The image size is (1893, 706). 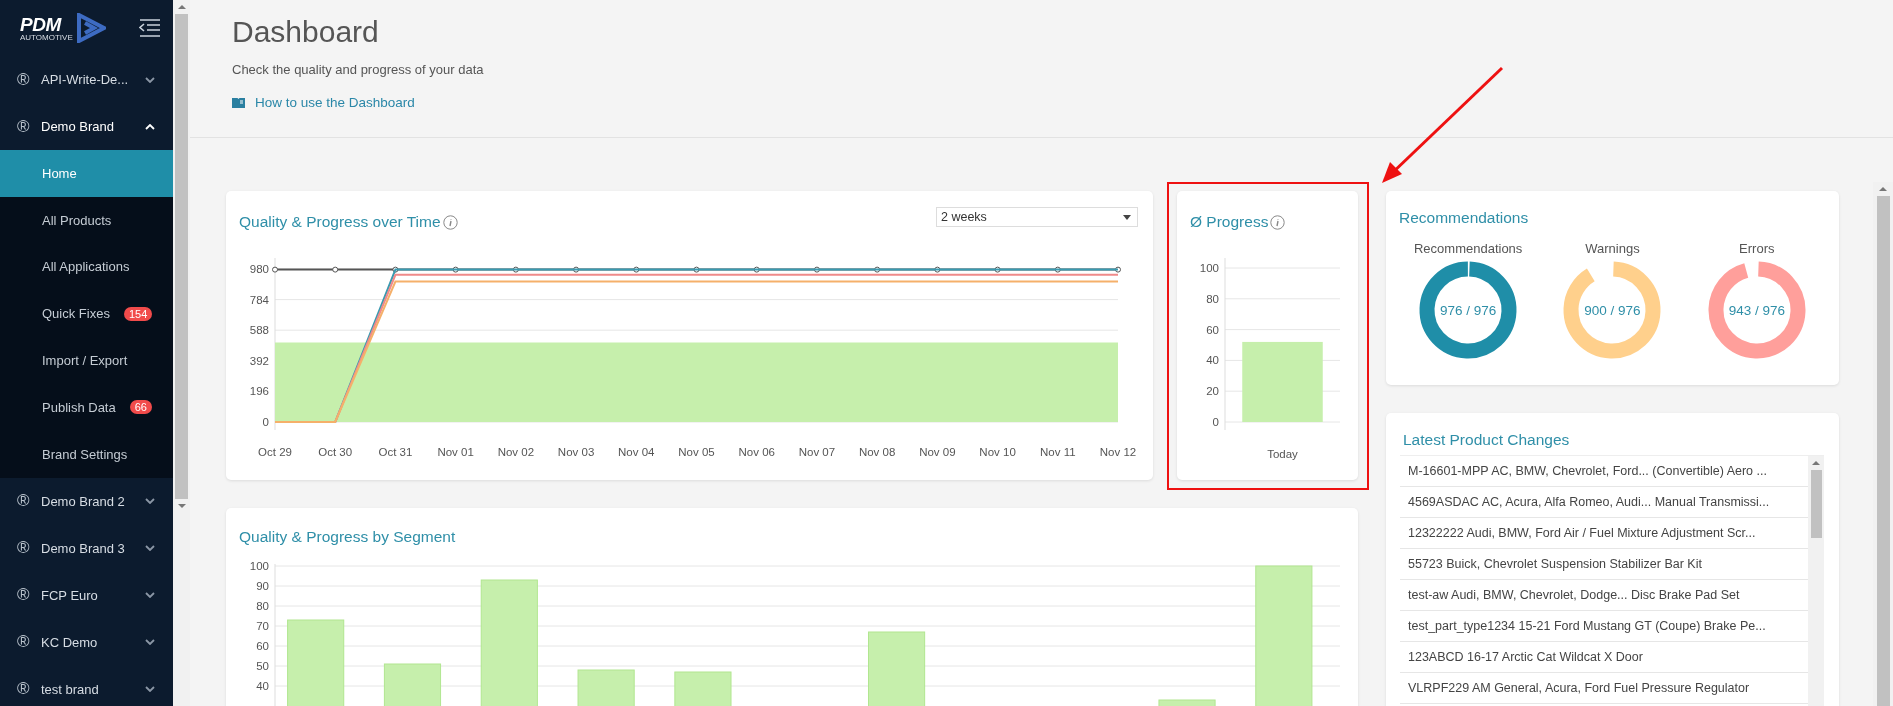 What do you see at coordinates (1612, 310) in the screenshot?
I see `donut-value: 900 / 976` at bounding box center [1612, 310].